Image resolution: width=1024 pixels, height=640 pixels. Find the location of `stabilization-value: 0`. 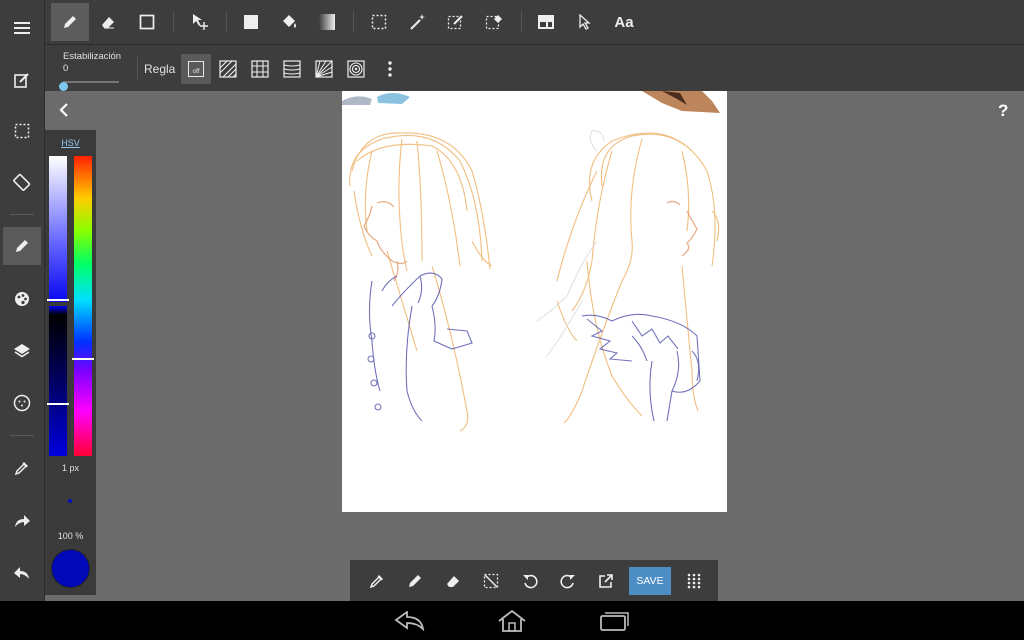

stabilization-value: 0 is located at coordinates (66, 68).